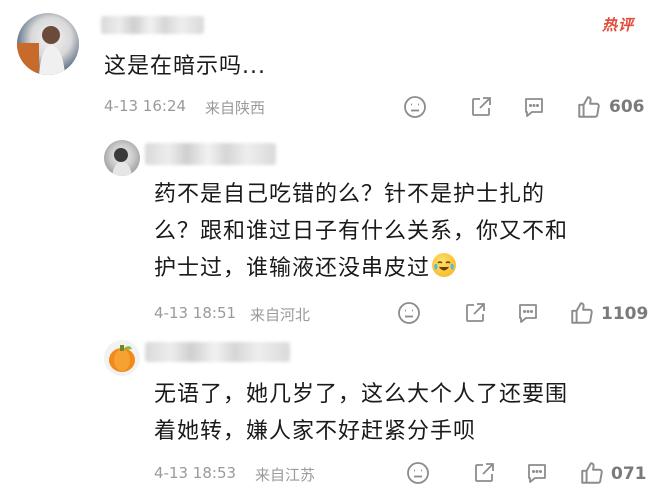 The image size is (663, 499). What do you see at coordinates (625, 314) in the screenshot?
I see `like-count: 1109` at bounding box center [625, 314].